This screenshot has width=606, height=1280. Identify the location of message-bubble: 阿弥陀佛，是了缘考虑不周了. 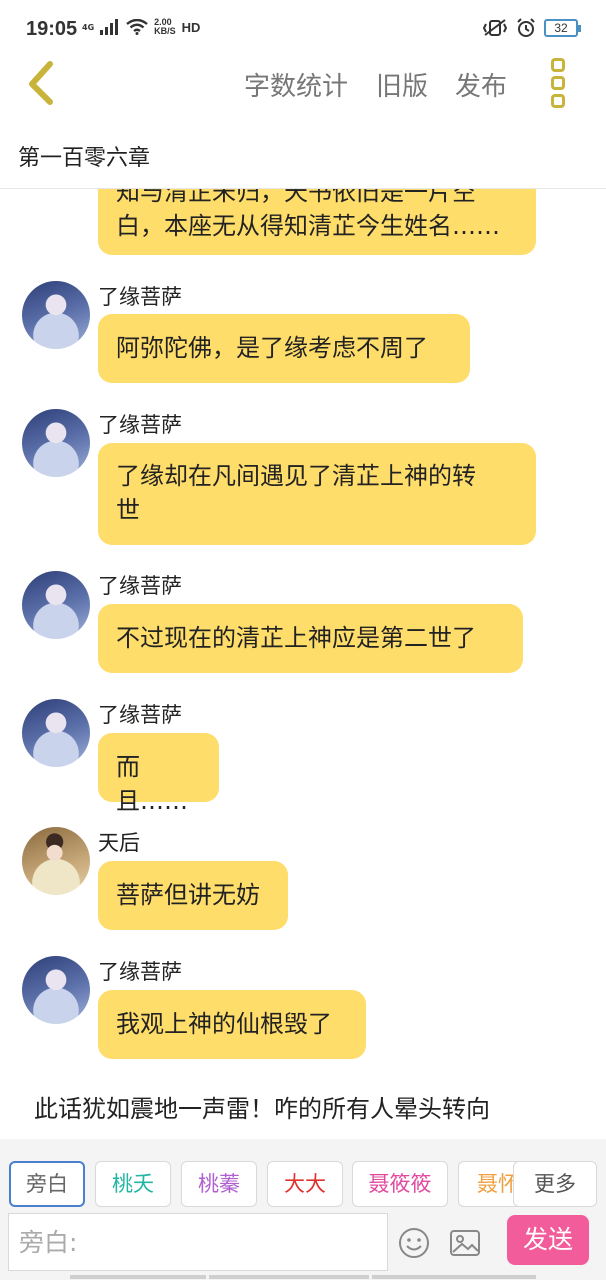
(284, 348).